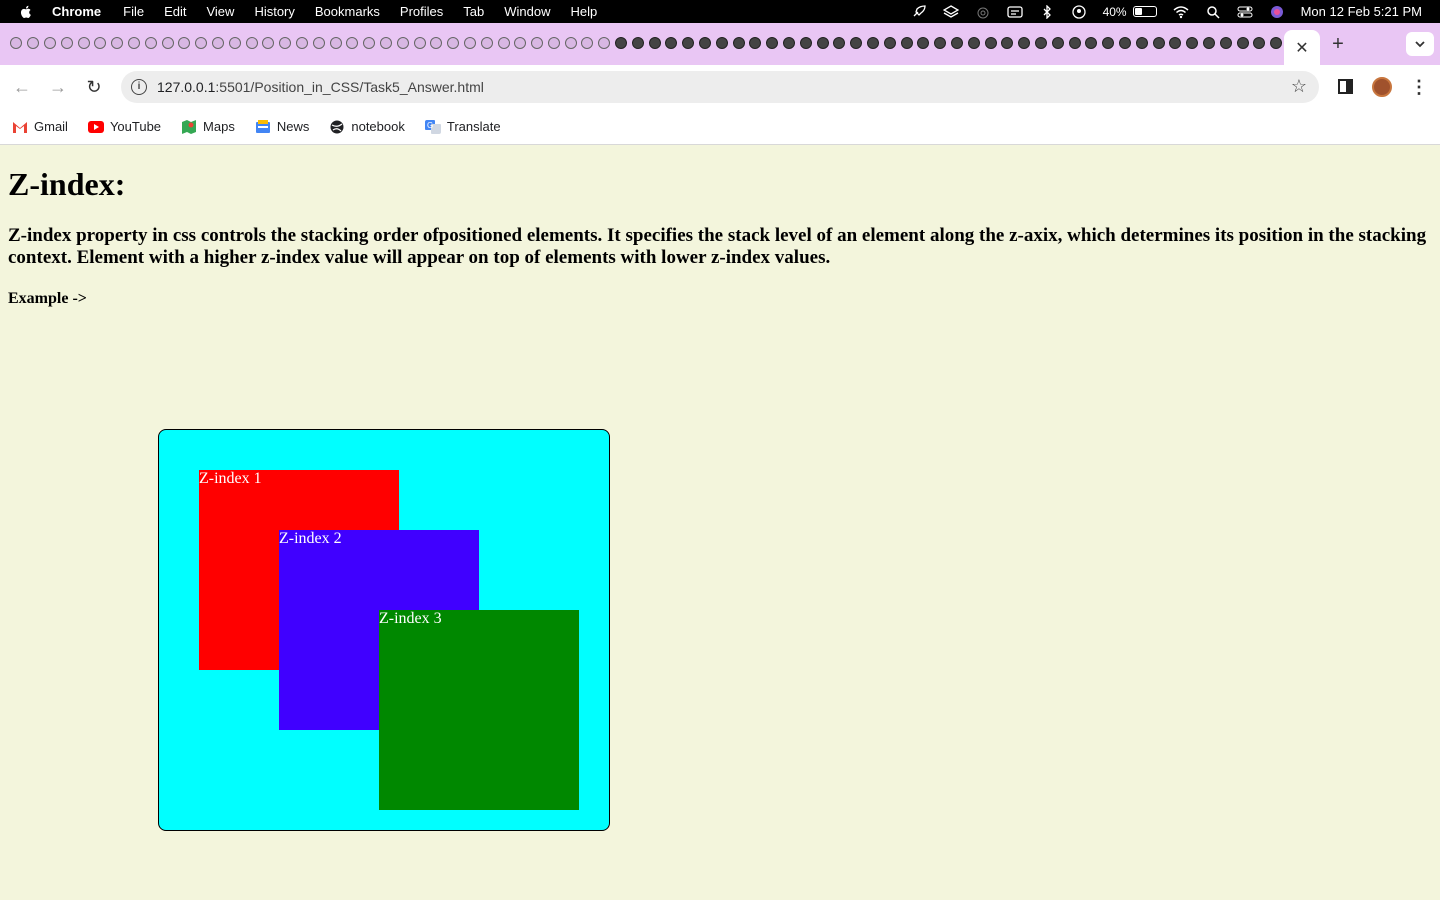 Image resolution: width=1440 pixels, height=900 pixels. Describe the element at coordinates (584, 11) in the screenshot. I see `menu-help: Help` at that location.